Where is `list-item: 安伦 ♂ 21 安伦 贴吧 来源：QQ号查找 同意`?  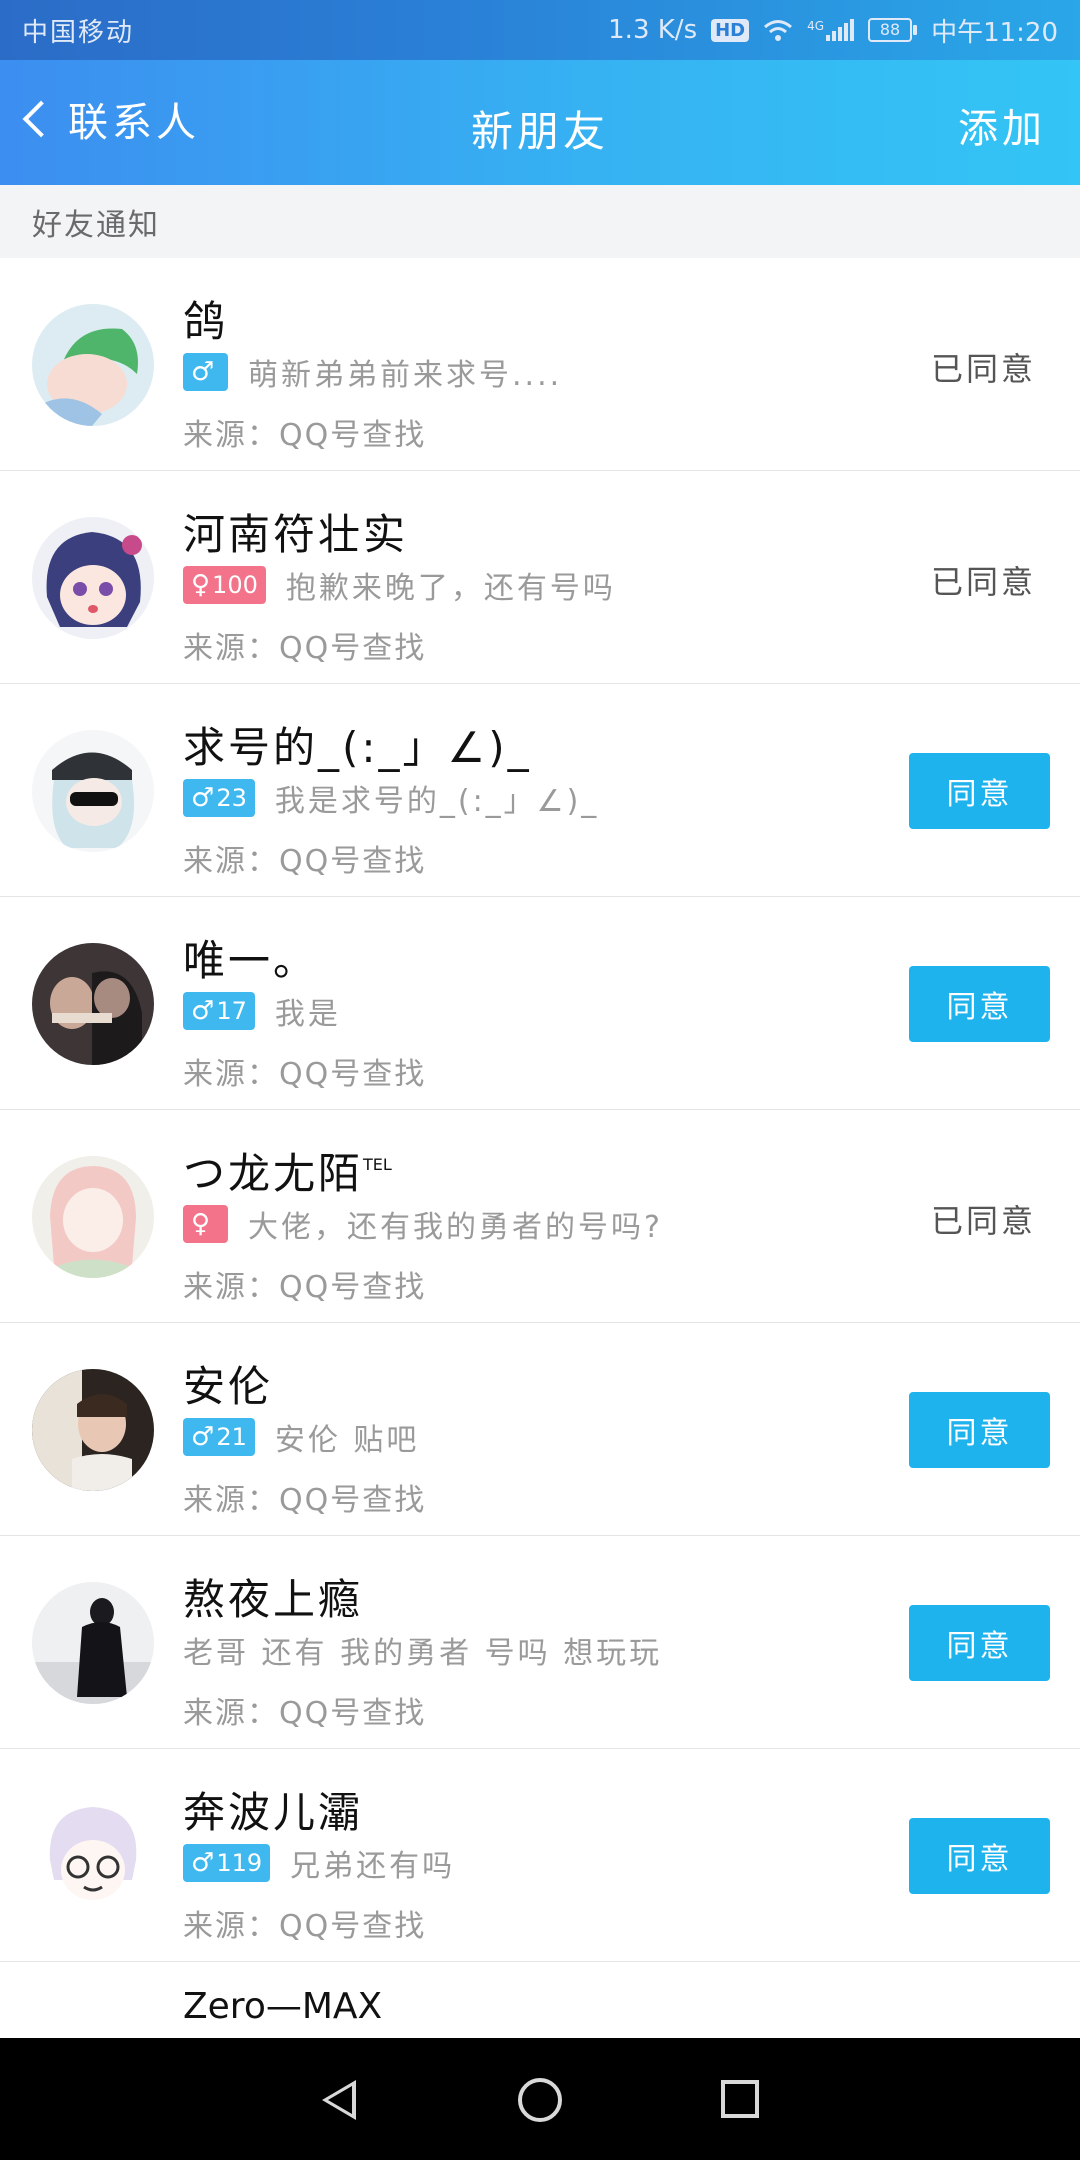
list-item: 安伦 ♂ 21 安伦 贴吧 来源：QQ号查找 同意 is located at coordinates (540, 1429).